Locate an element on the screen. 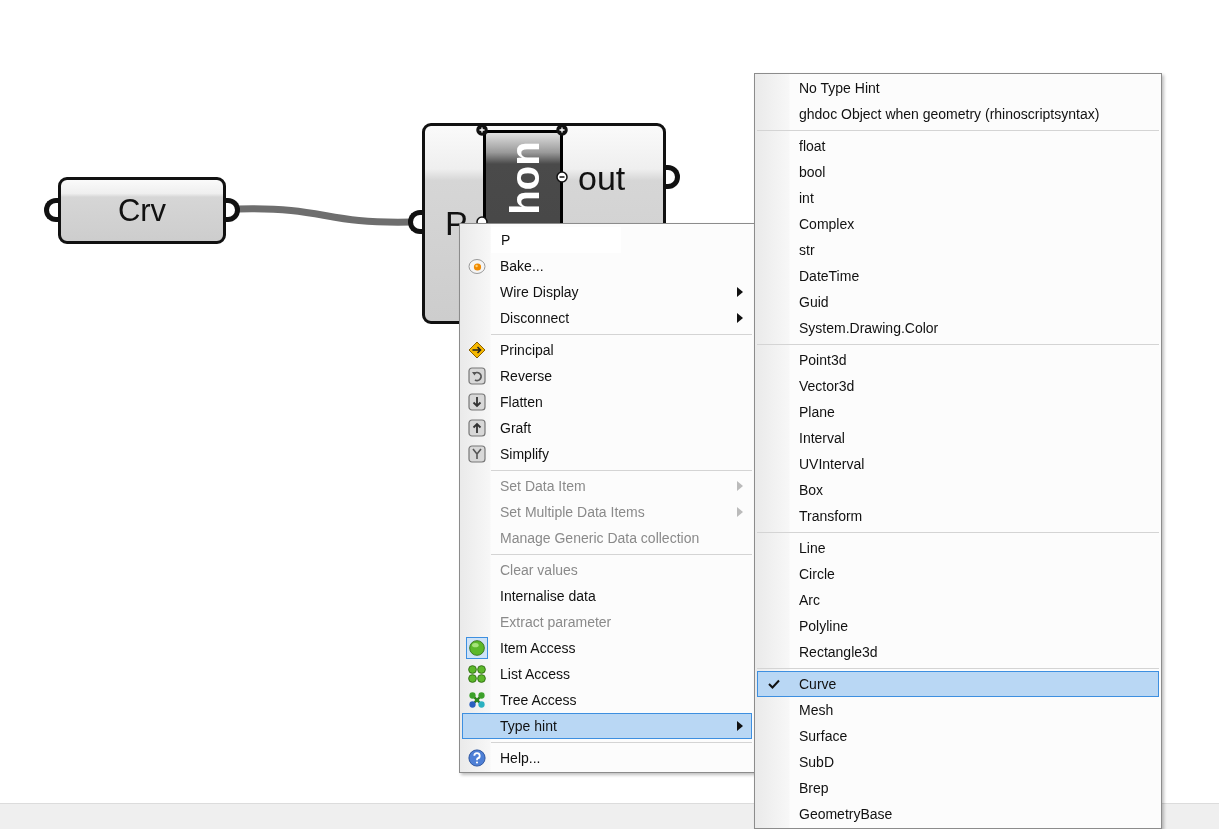  menu-item: Complex is located at coordinates (958, 224).